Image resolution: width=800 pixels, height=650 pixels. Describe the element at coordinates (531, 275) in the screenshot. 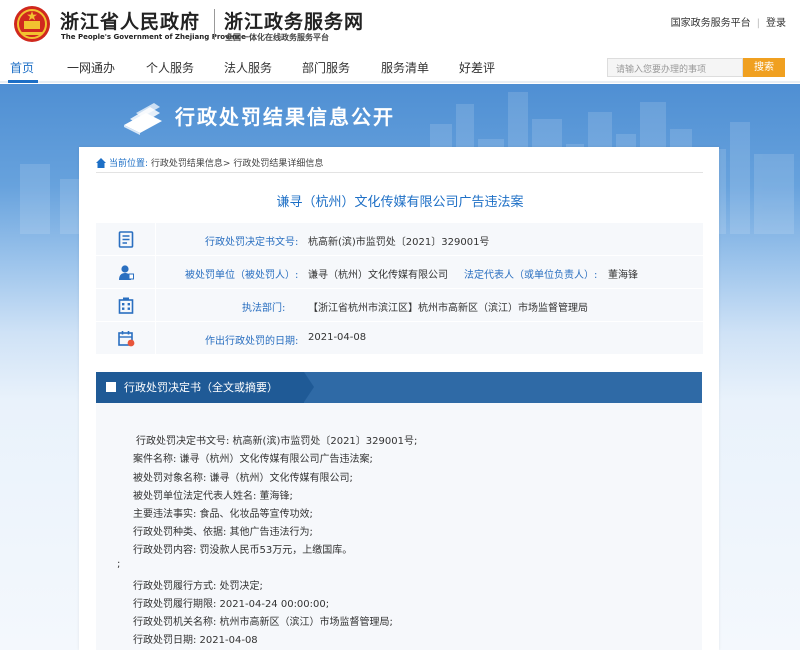

I see `legal-representative-label: 法定代表人（或单位负责人）:` at that location.